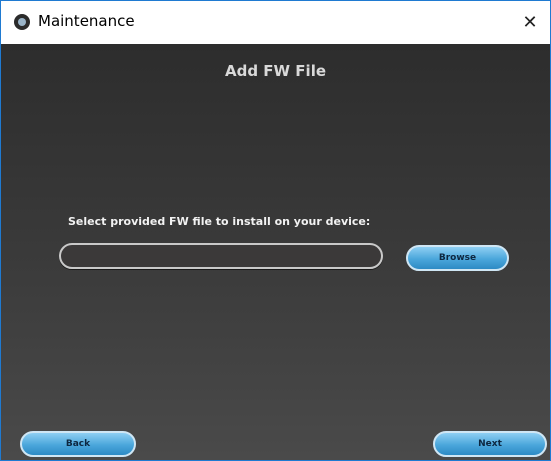 Image resolution: width=551 pixels, height=461 pixels. I want to click on close-button: ✕, so click(530, 22).